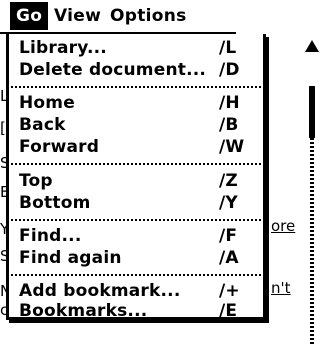 This screenshot has height=344, width=322. Describe the element at coordinates (139, 147) in the screenshot. I see `menu-item-forward: Forward ∕W` at that location.